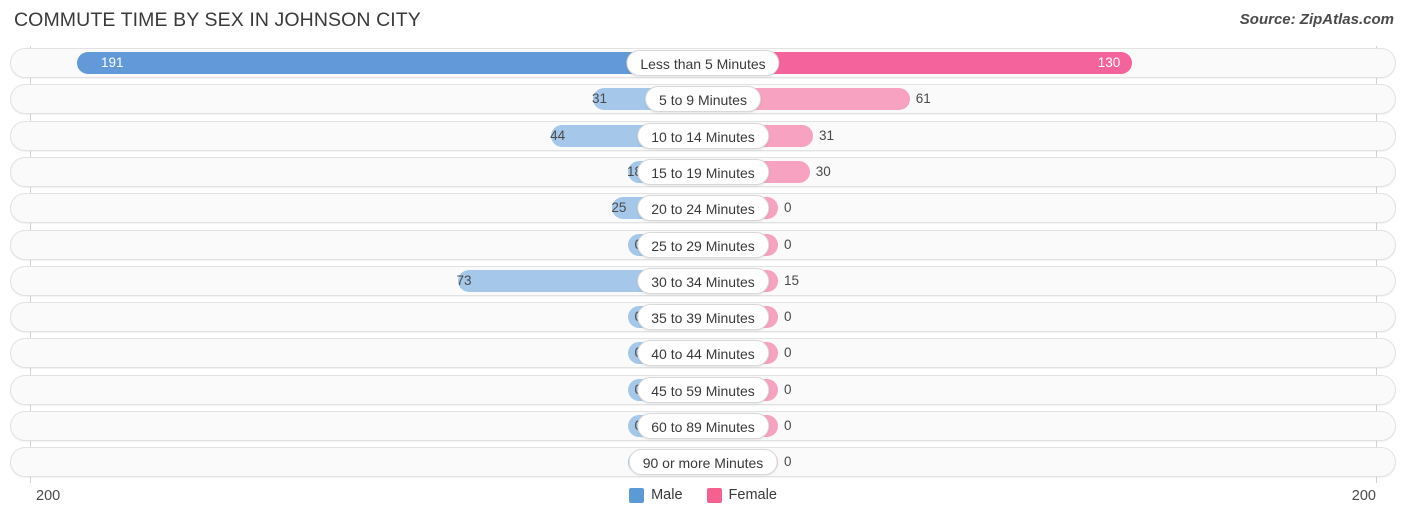 The image size is (1406, 523). I want to click on category-label-pill: Less than 5 Minutes, so click(703, 63).